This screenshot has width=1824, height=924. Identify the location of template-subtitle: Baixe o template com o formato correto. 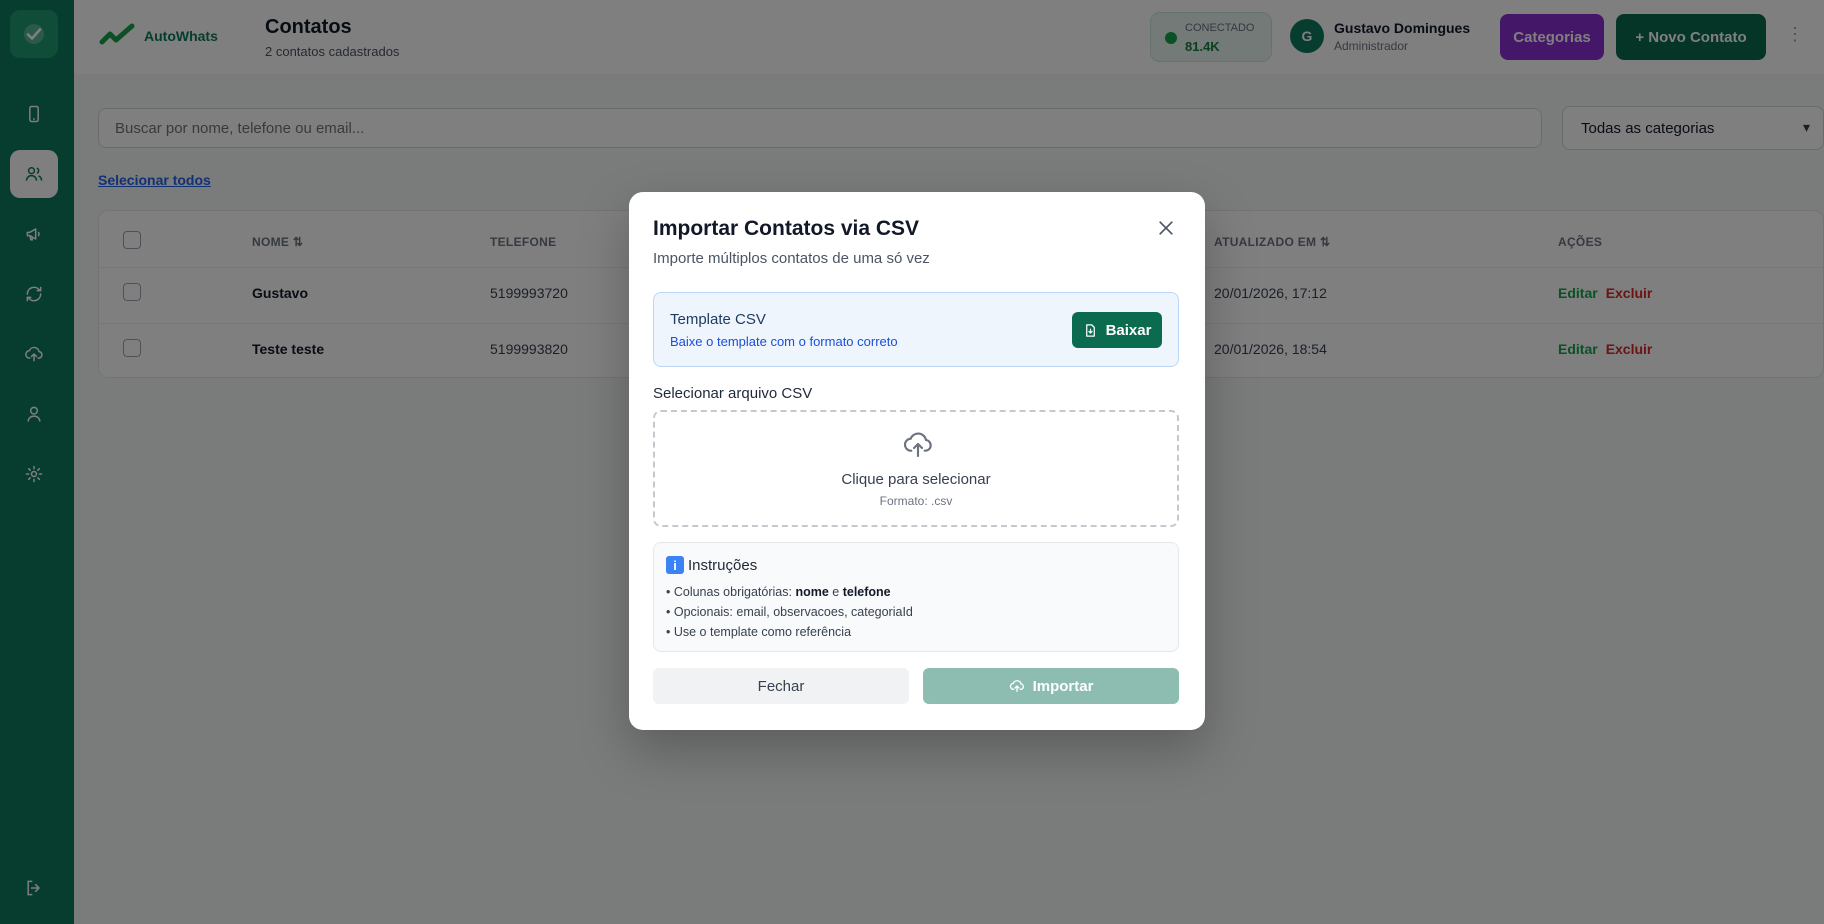
(784, 341).